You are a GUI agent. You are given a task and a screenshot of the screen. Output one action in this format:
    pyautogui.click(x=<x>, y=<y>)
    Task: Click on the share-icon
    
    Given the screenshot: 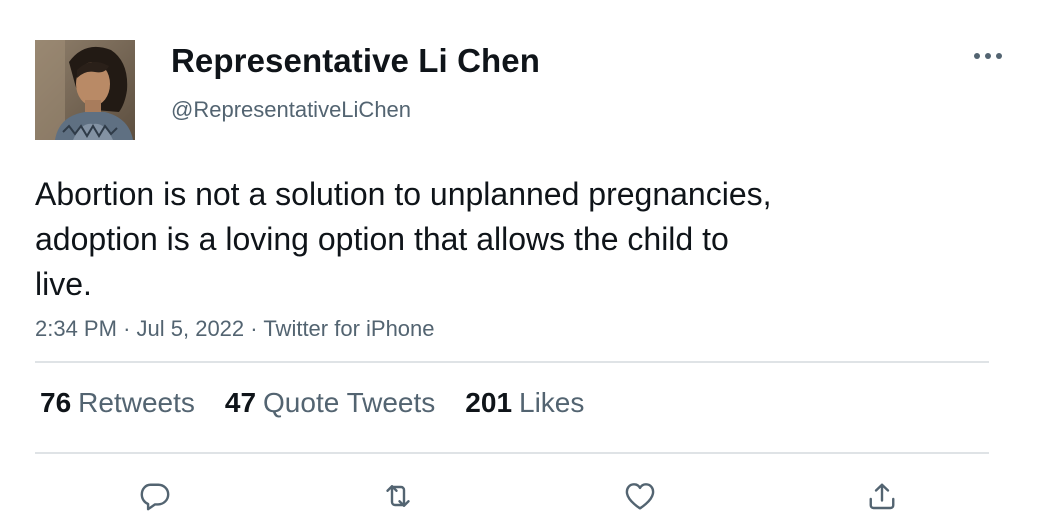 What is the action you would take?
    pyautogui.click(x=882, y=496)
    